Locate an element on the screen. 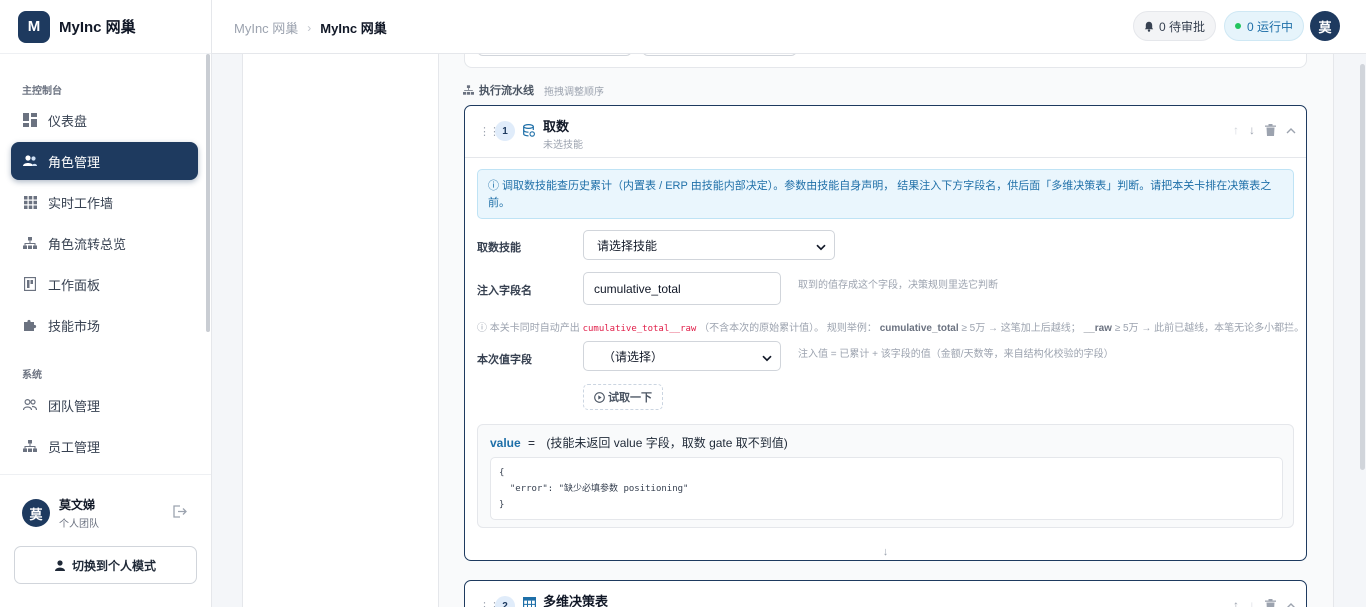  step-subtitle: 未选技能 is located at coordinates (563, 145).